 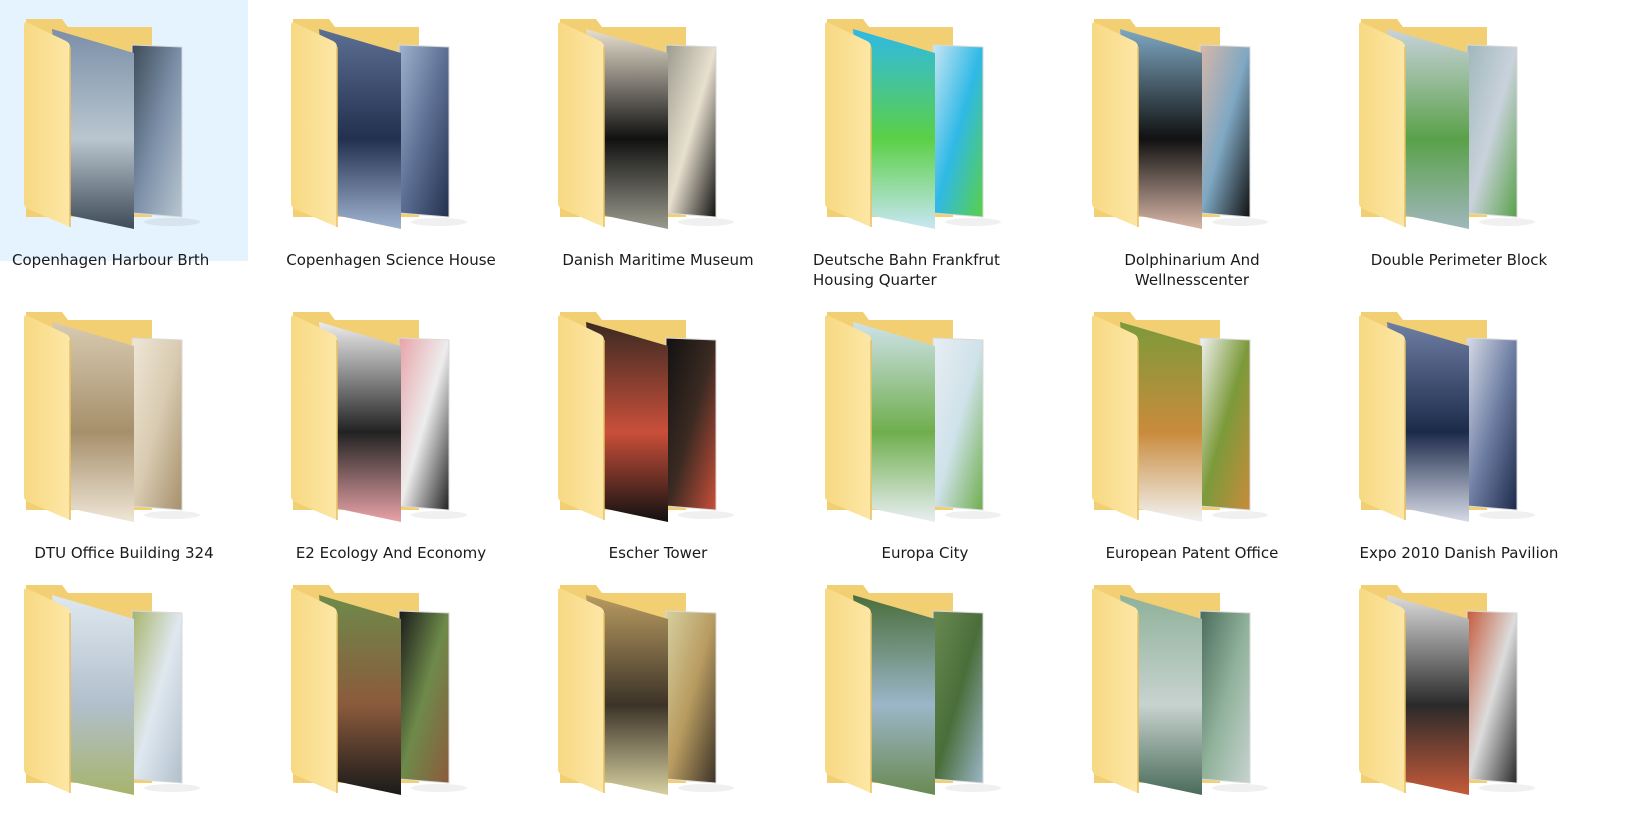 I want to click on folder-item: Copenhagen Science House, so click(x=391, y=134).